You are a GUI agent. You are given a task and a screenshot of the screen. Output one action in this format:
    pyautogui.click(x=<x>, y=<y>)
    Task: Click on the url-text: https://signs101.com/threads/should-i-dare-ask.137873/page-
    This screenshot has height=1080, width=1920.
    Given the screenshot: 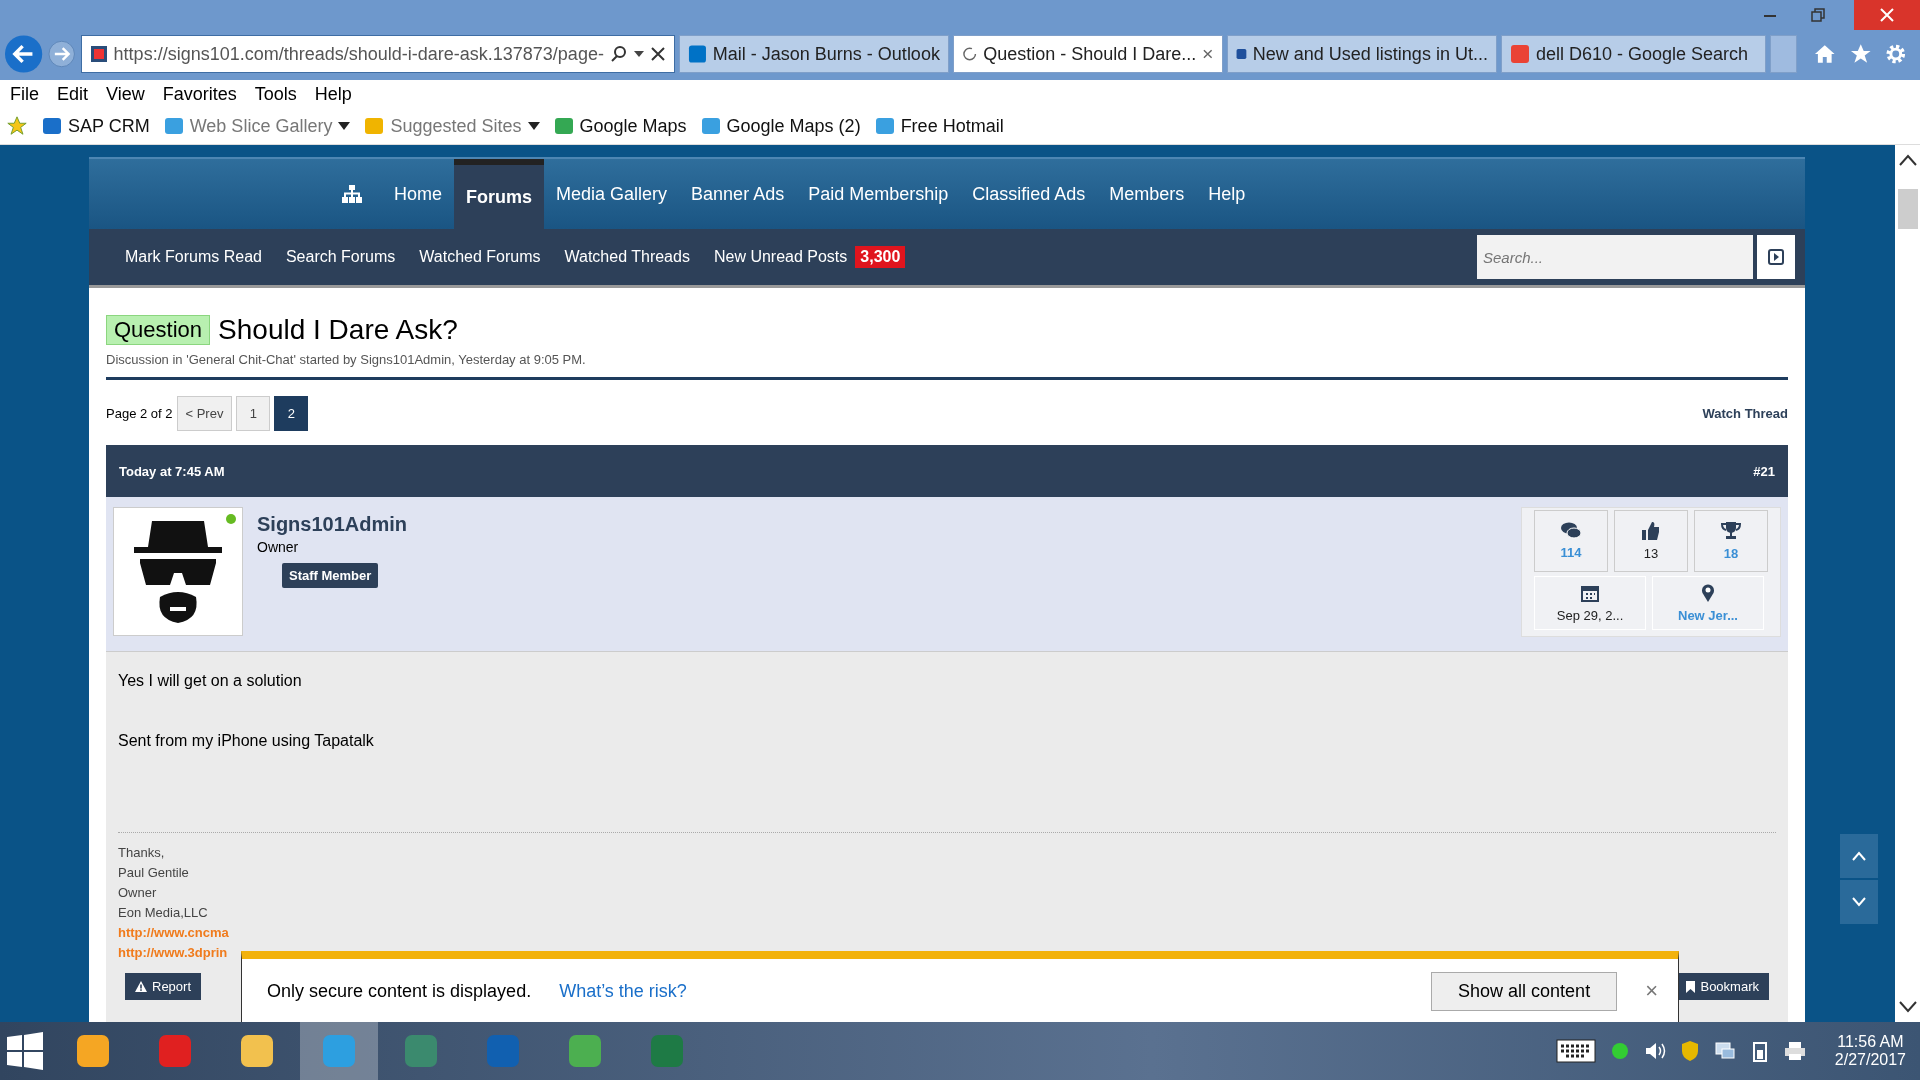 What is the action you would take?
    pyautogui.click(x=358, y=54)
    